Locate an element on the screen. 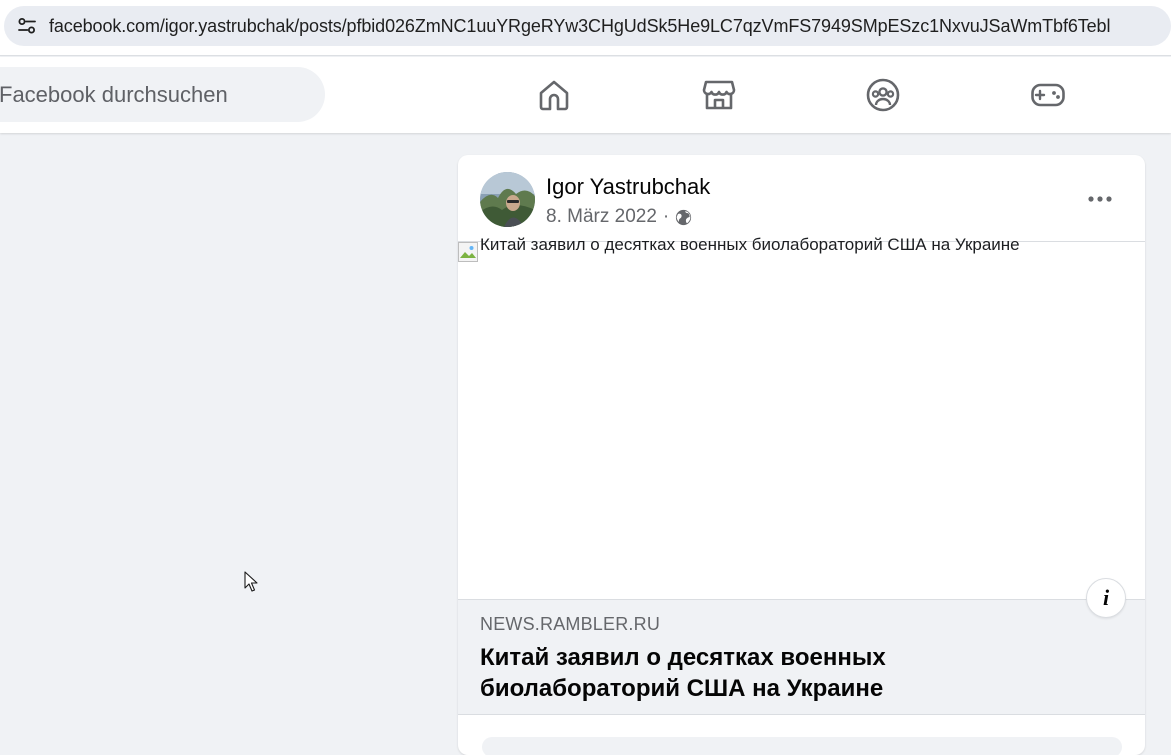  globe-icon is located at coordinates (683, 217).